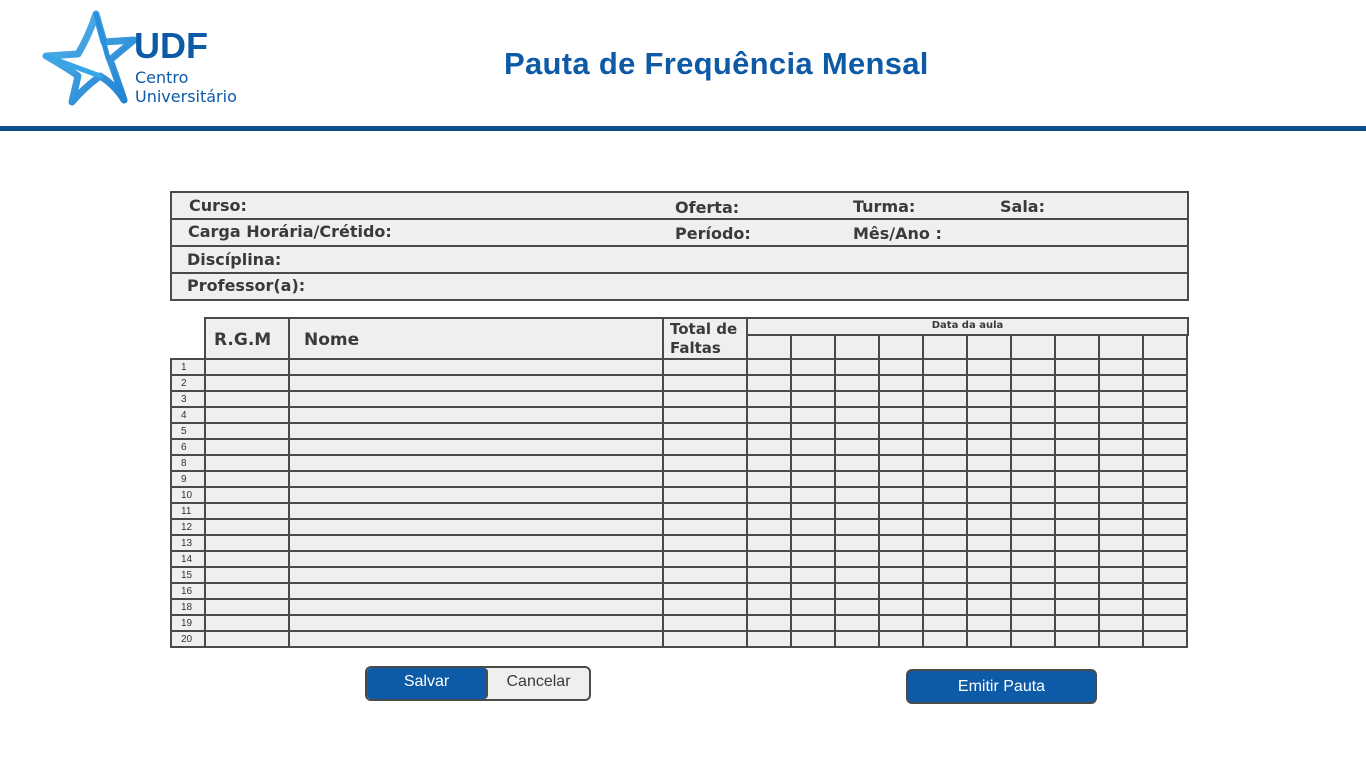 This screenshot has height=768, width=1366. What do you see at coordinates (184, 431) in the screenshot?
I see `row-number: 5` at bounding box center [184, 431].